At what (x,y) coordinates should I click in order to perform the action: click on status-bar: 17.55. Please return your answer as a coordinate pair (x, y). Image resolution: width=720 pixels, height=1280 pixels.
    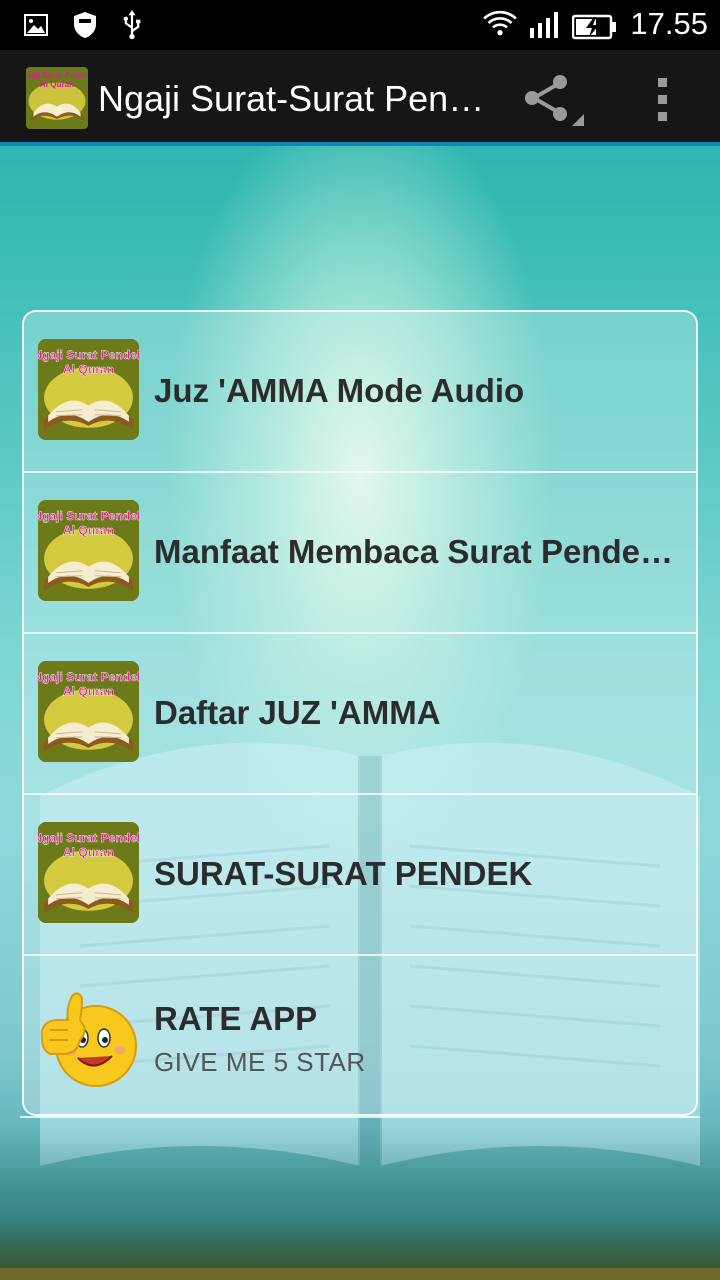
    Looking at the image, I should click on (360, 25).